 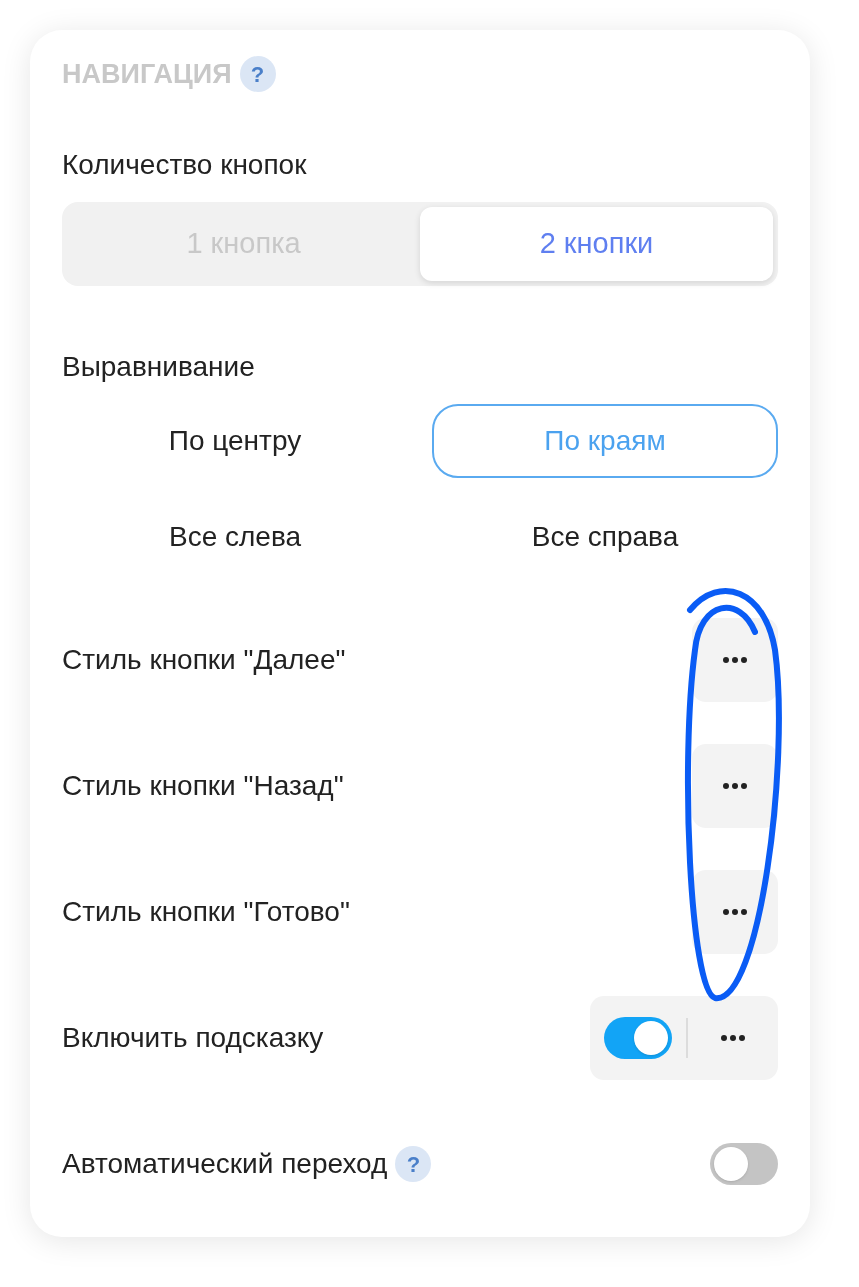 What do you see at coordinates (235, 537) in the screenshot?
I see `alignment-option: Все слева` at bounding box center [235, 537].